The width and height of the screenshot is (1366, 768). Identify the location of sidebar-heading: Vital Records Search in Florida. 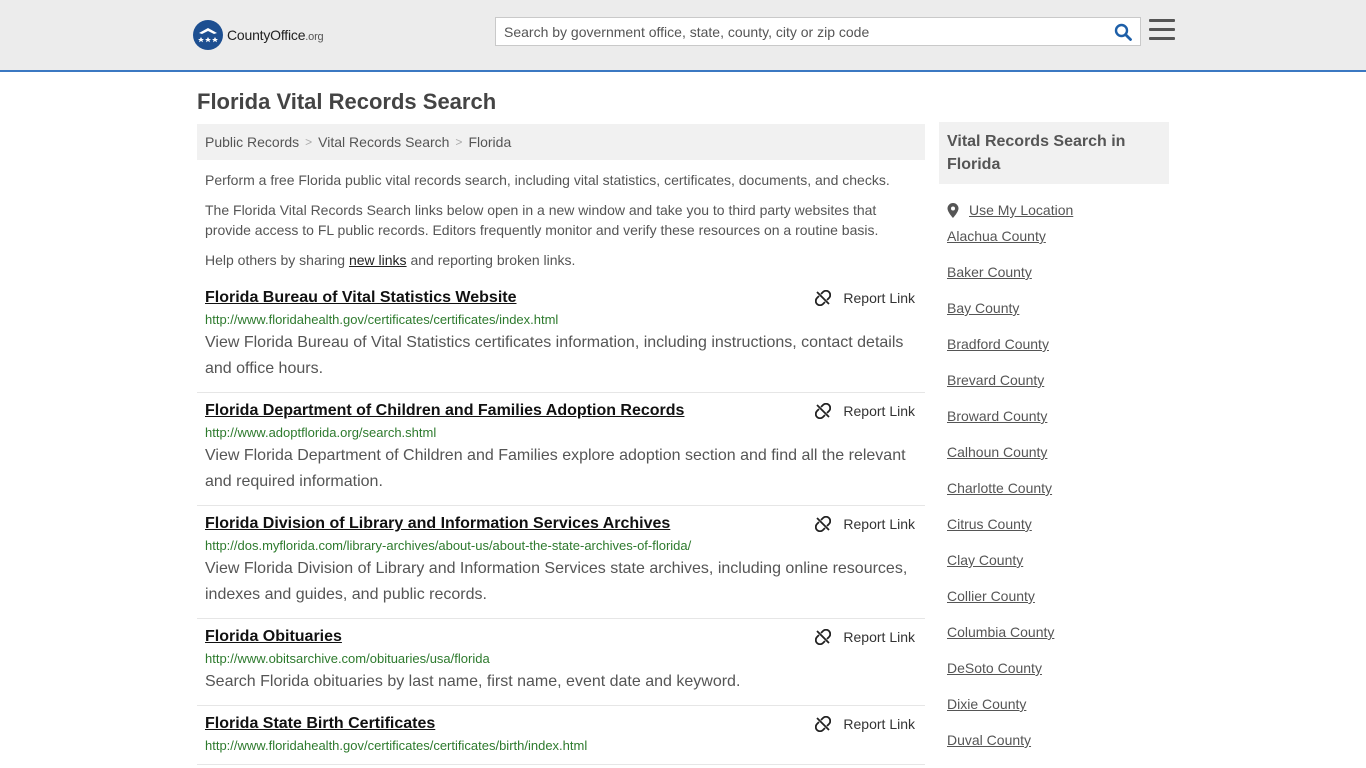
(1054, 153).